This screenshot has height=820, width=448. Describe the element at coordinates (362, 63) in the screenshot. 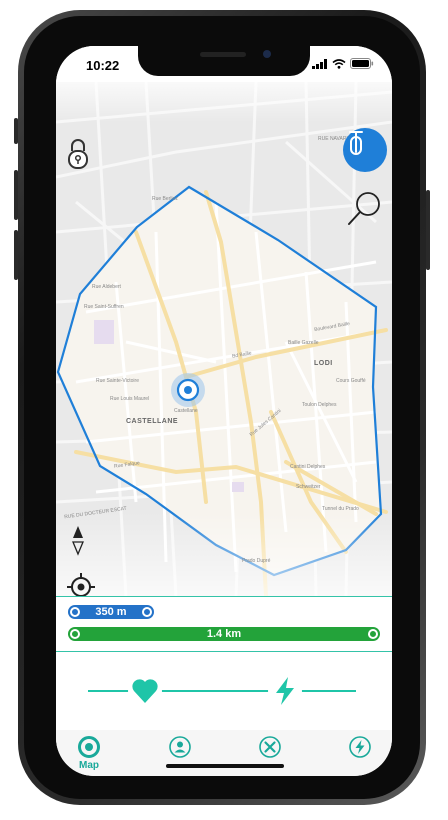

I see `battery-icon` at that location.